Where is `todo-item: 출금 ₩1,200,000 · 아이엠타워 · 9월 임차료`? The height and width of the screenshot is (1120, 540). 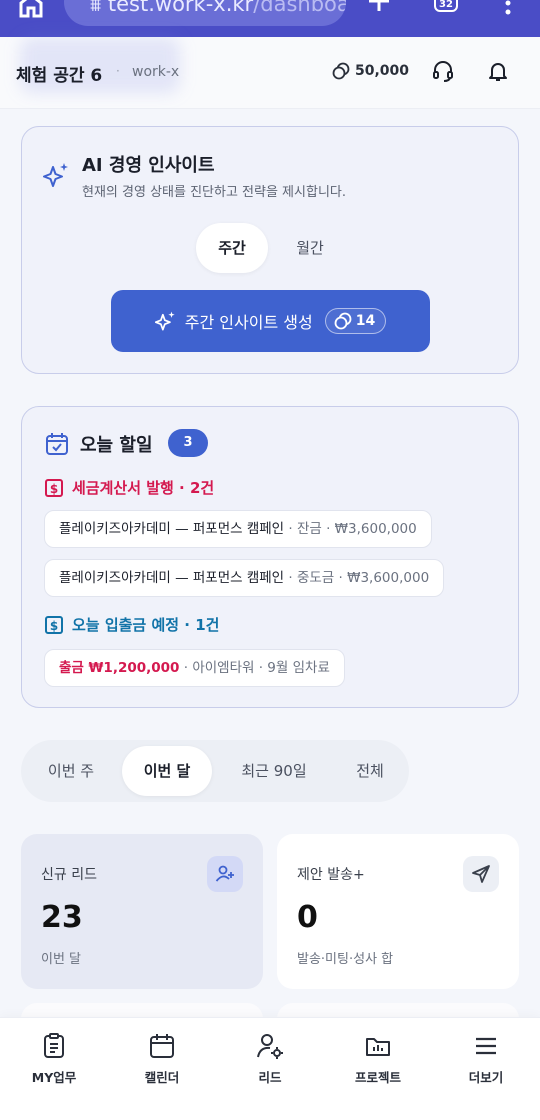
todo-item: 출금 ₩1,200,000 · 아이엠타워 · 9월 임차료 is located at coordinates (194, 668).